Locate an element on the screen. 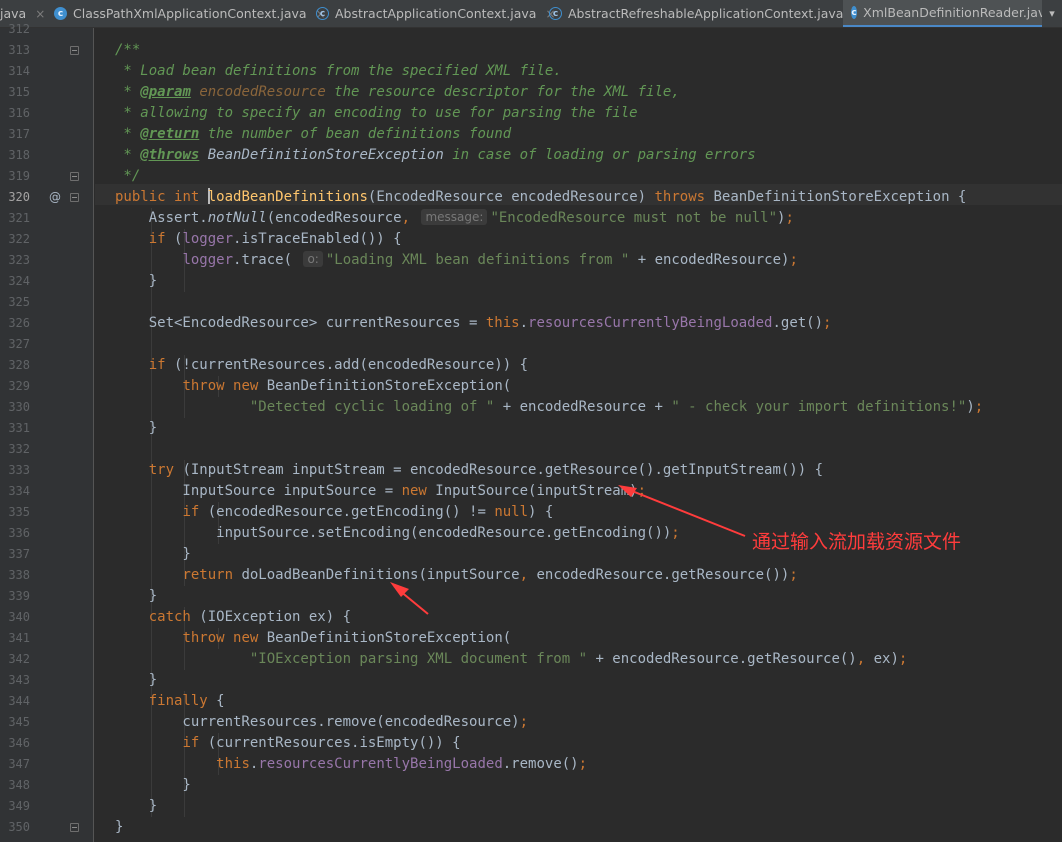 This screenshot has height=842, width=1062. param-hint: o: is located at coordinates (313, 259).